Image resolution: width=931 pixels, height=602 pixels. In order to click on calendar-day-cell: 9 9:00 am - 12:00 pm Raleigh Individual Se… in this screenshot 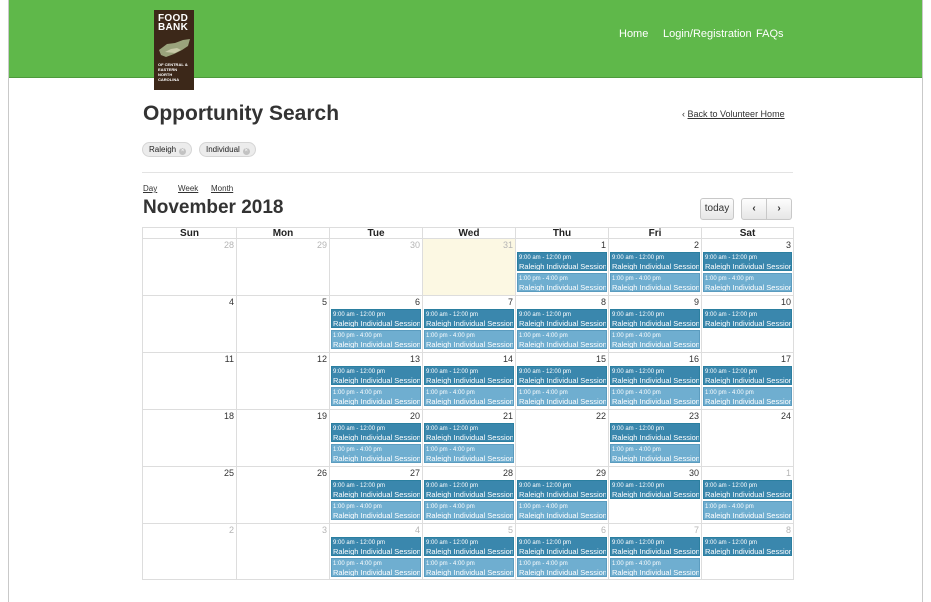, I will do `click(654, 323)`.